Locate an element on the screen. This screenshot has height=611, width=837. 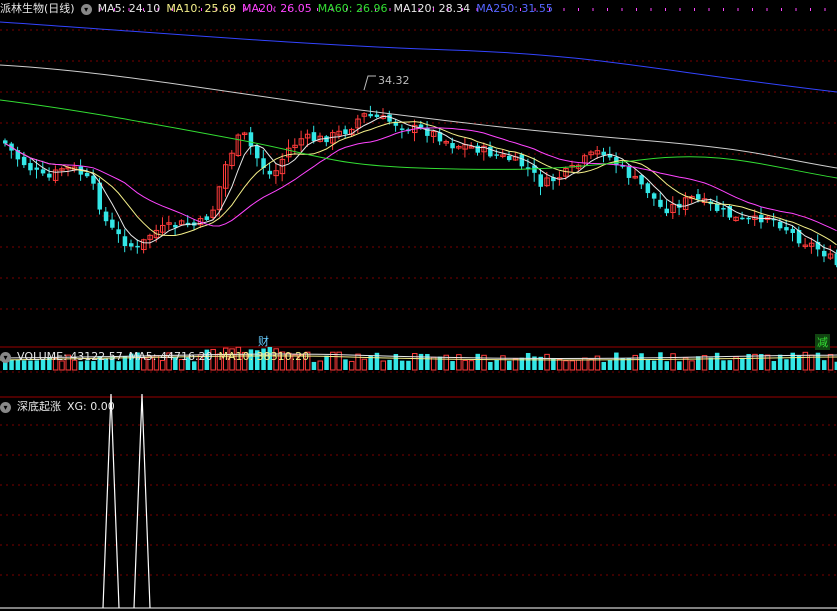
signal-xg: XG: 0.00 is located at coordinates (91, 406).